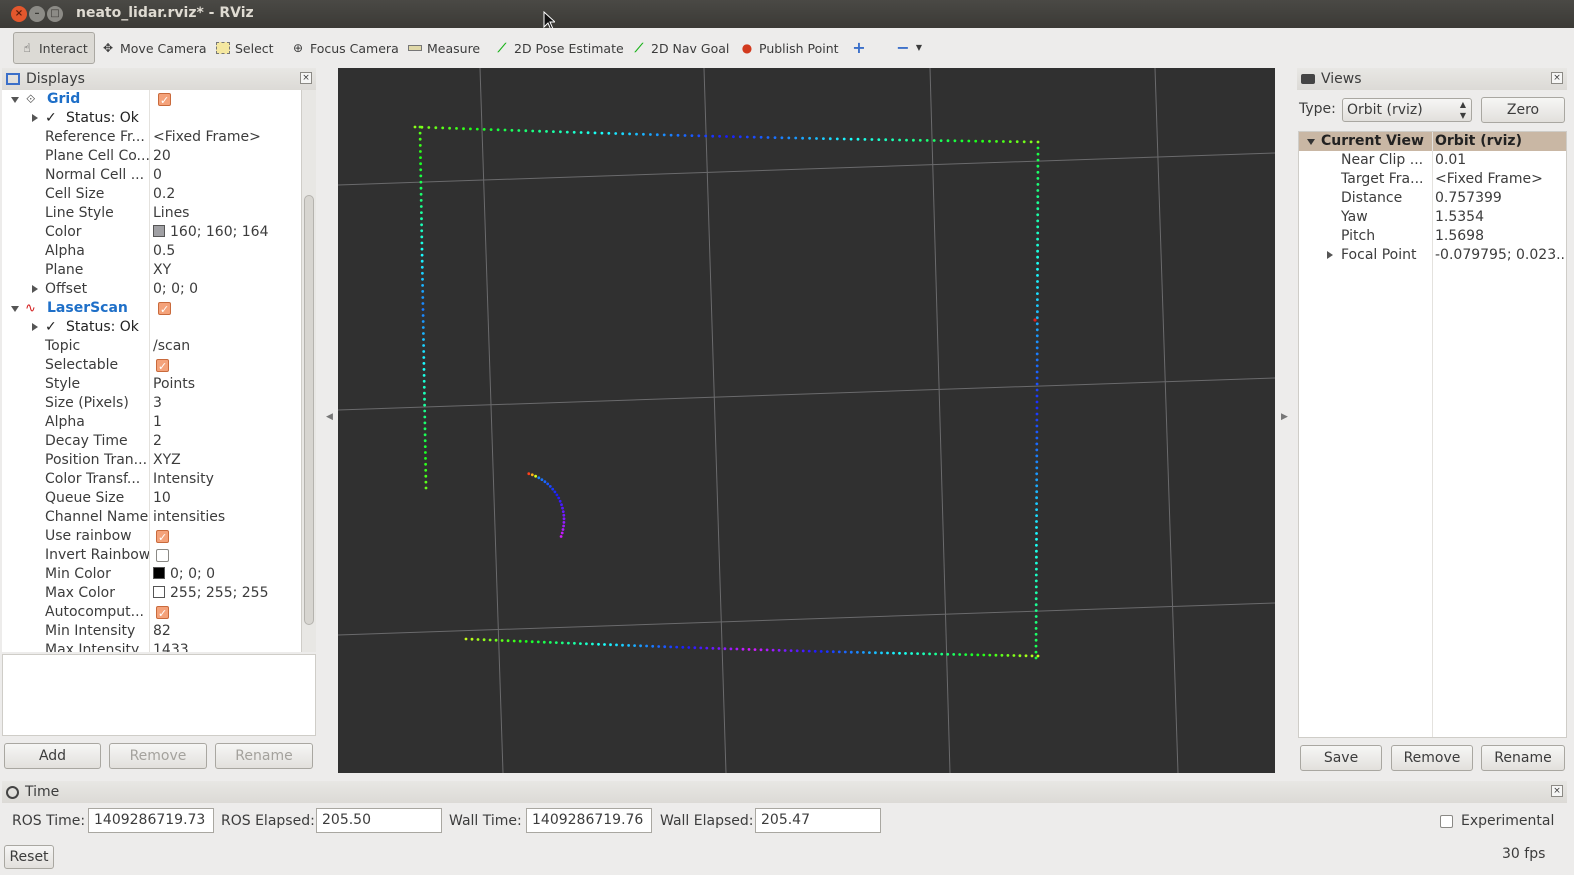  What do you see at coordinates (379, 820) in the screenshot?
I see `ros-elapsed-field: 205.50` at bounding box center [379, 820].